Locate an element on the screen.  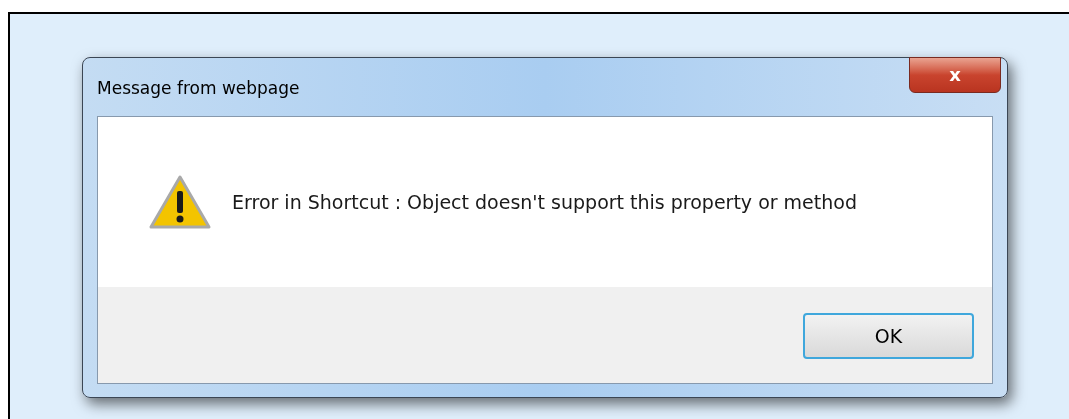
close-button: x is located at coordinates (955, 75).